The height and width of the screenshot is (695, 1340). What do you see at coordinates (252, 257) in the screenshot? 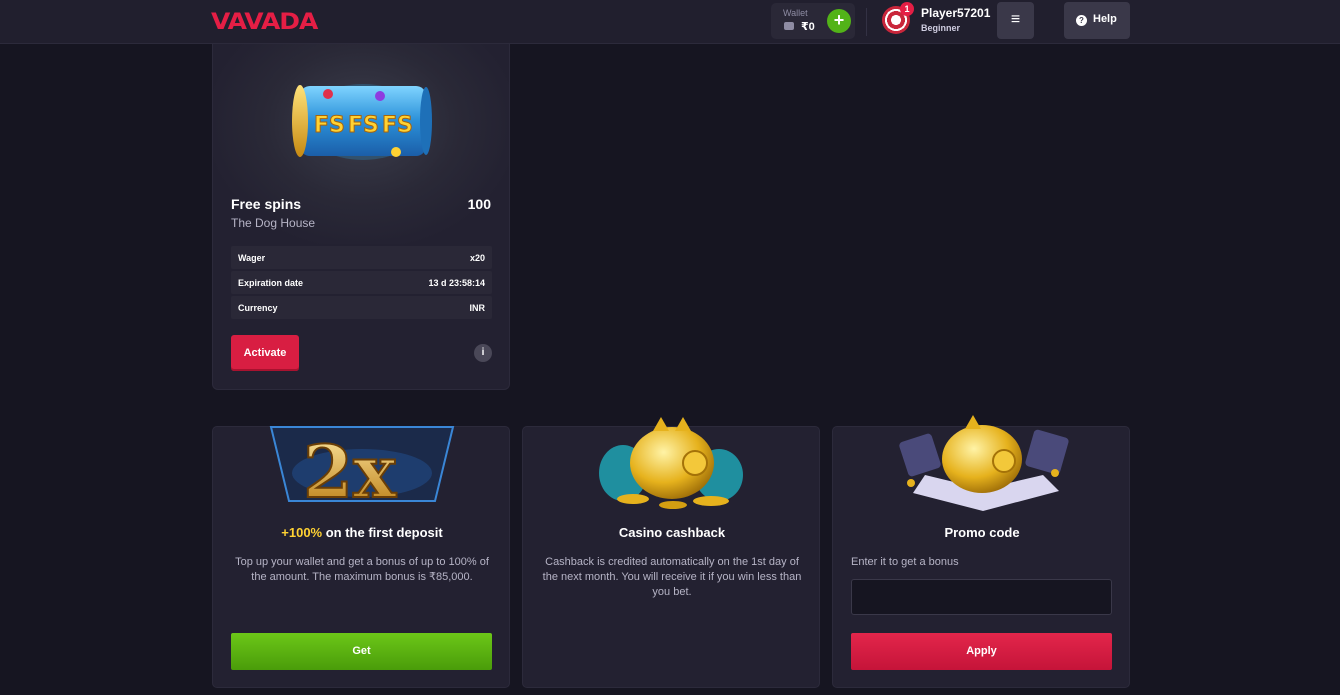
I see `row-label: Wager` at bounding box center [252, 257].